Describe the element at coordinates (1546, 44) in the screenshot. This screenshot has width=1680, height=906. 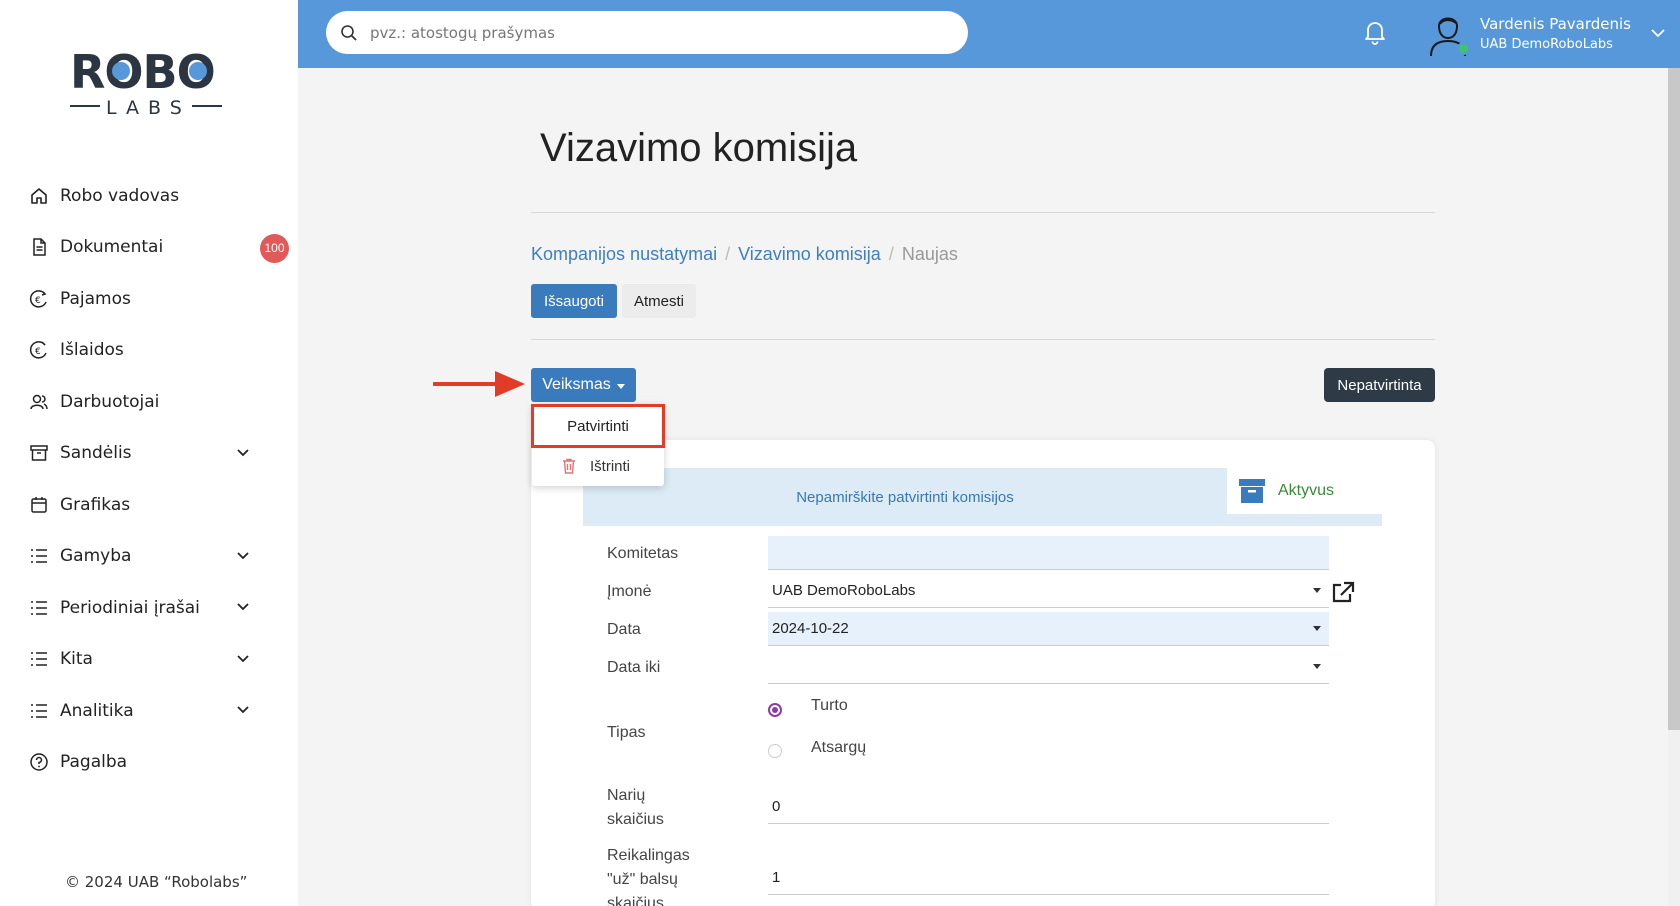
I see `user-company: UAB DemoRoboLabs` at that location.